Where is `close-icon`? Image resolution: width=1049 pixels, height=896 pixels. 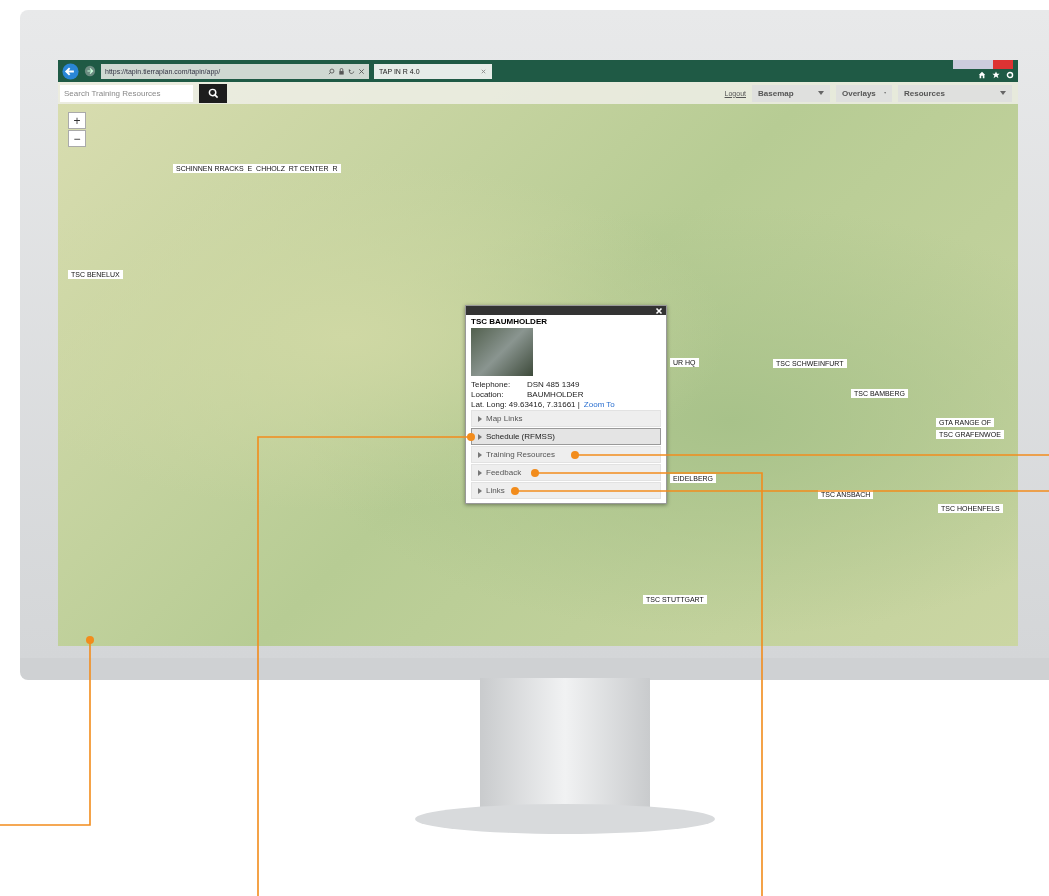 close-icon is located at coordinates (361, 71).